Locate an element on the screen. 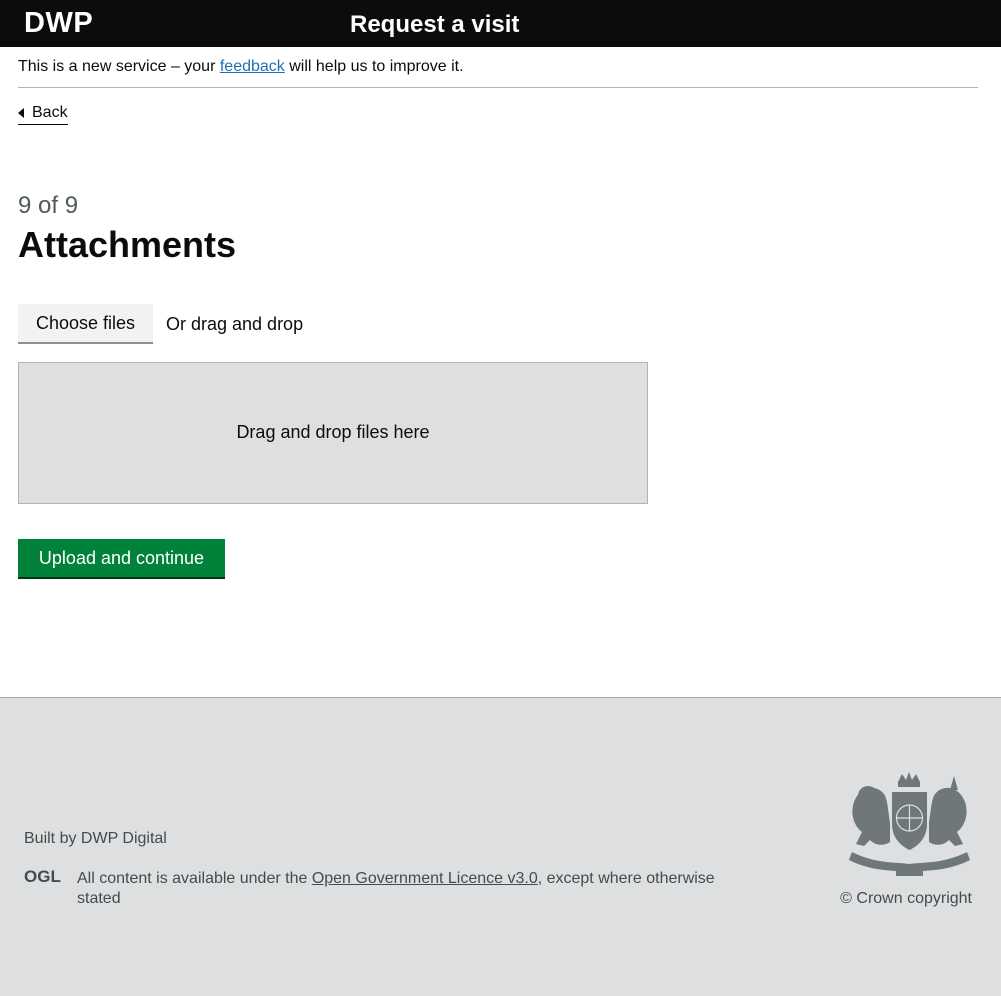 This screenshot has height=996, width=1001. or-drag-and-drop-text: Or drag and drop is located at coordinates (235, 324).